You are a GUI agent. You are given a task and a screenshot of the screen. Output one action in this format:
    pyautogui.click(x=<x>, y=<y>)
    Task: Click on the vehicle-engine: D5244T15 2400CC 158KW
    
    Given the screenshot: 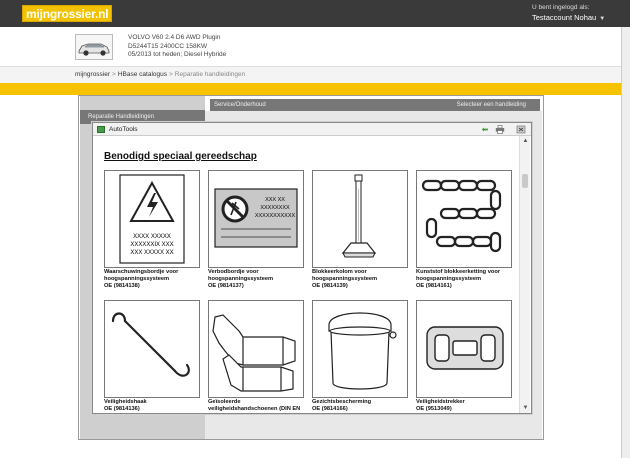 What is the action you would take?
    pyautogui.click(x=168, y=46)
    